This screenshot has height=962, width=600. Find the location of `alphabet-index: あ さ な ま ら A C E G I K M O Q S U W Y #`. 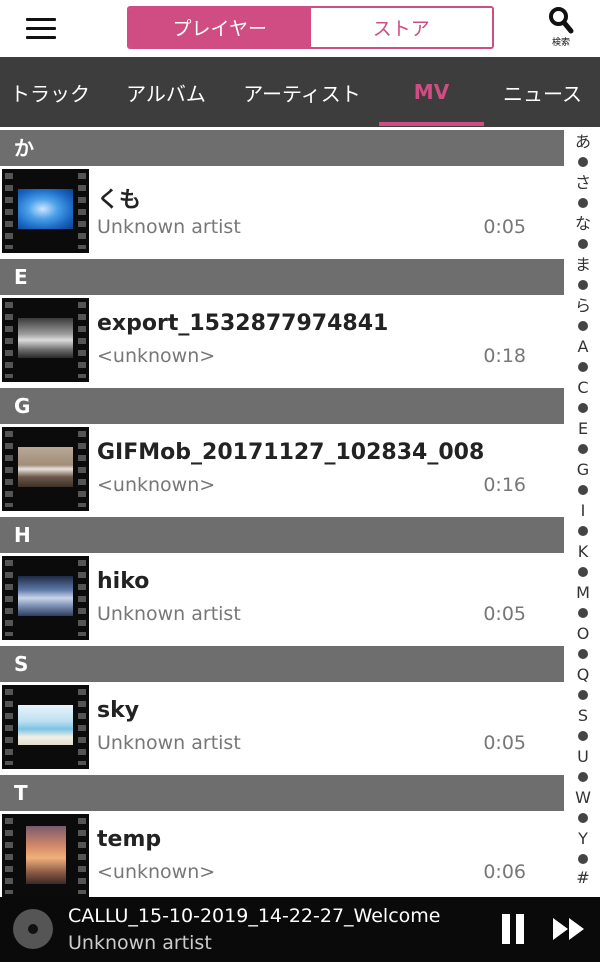

alphabet-index: あ さ な ま ら A C E G I K M O Q S U W Y # is located at coordinates (583, 512).